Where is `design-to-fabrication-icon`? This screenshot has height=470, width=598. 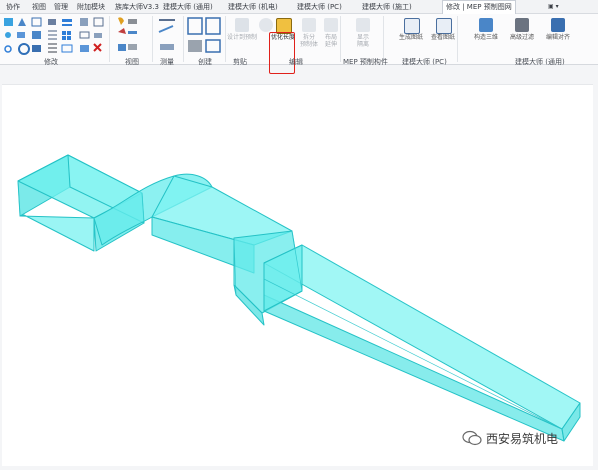
design-to-fabrication-icon is located at coordinates (242, 25).